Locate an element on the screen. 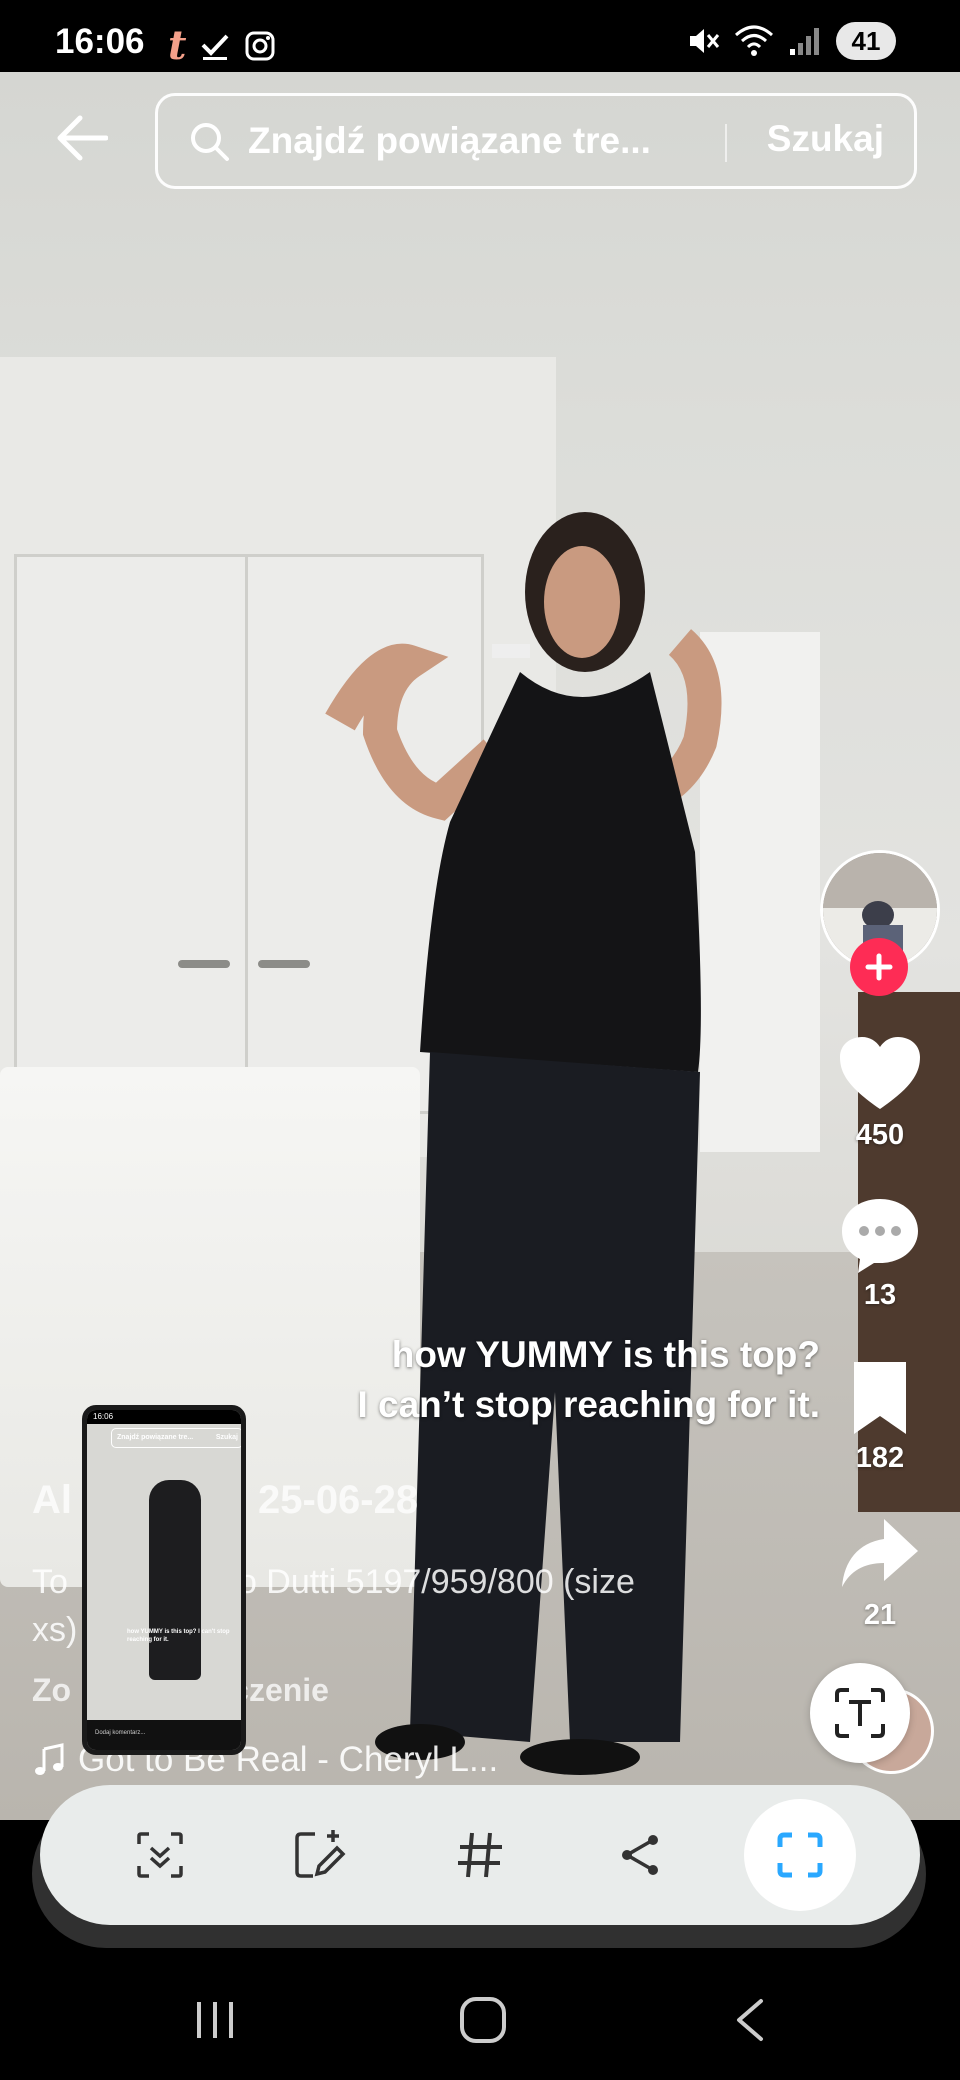  share-icon is located at coordinates (640, 1855).